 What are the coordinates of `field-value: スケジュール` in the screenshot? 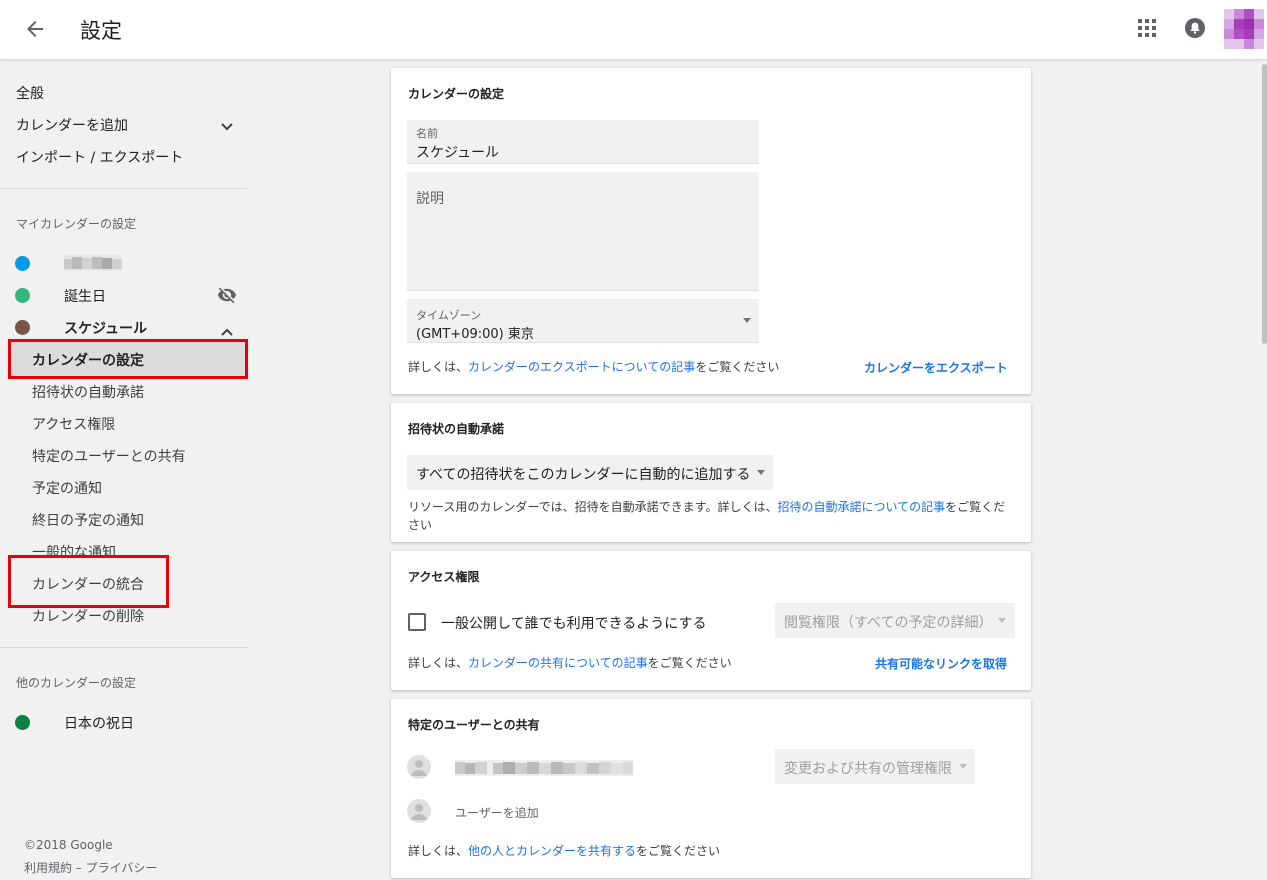 It's located at (458, 153).